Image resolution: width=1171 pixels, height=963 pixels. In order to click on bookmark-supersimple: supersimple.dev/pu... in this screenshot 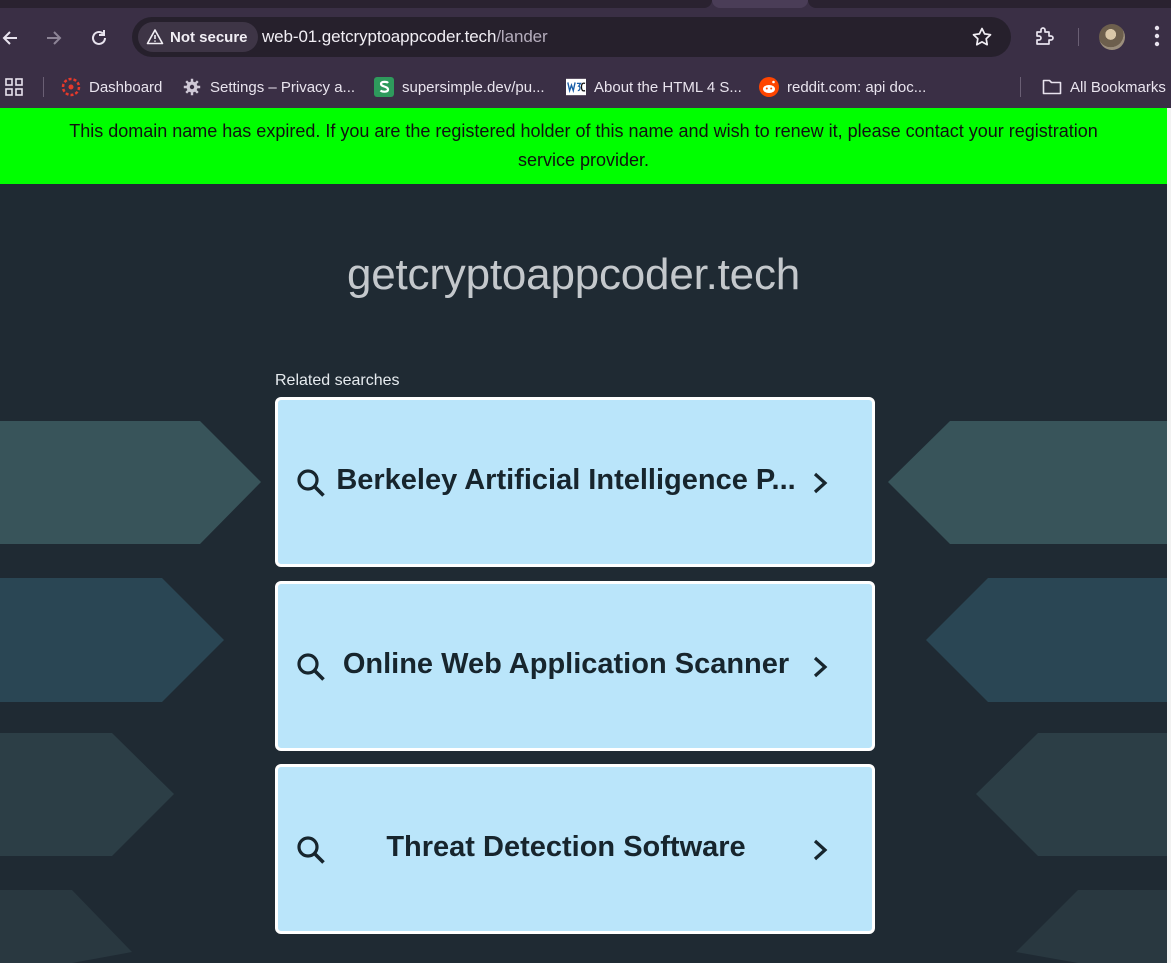, I will do `click(459, 87)`.